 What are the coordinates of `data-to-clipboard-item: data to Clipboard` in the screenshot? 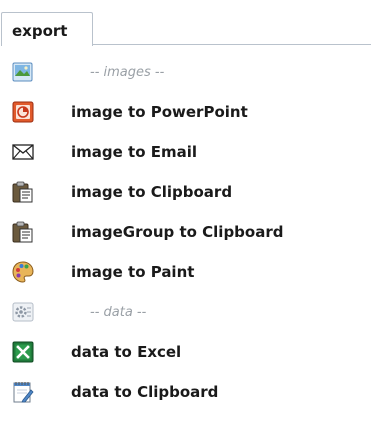 It's located at (185, 392).